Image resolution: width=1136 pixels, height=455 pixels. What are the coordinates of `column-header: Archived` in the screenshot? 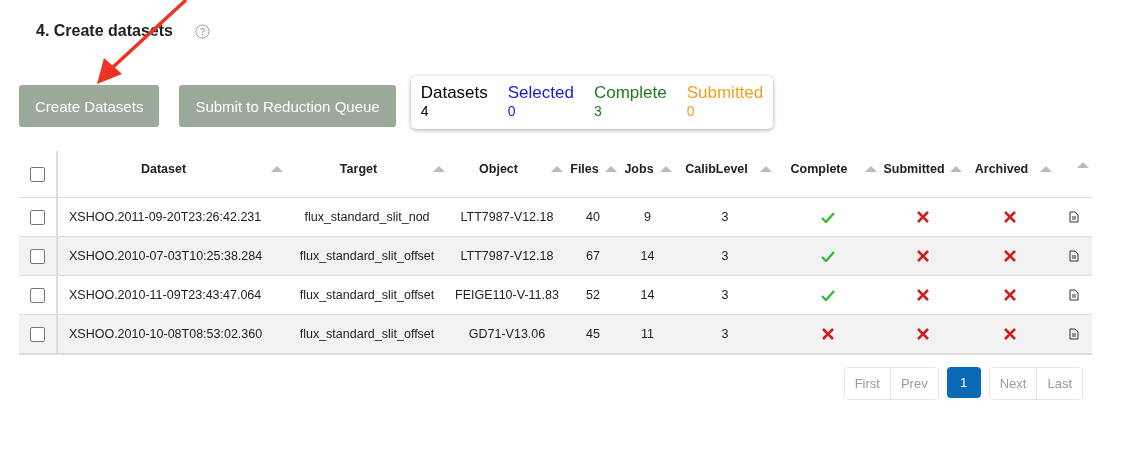 It's located at (1001, 169).